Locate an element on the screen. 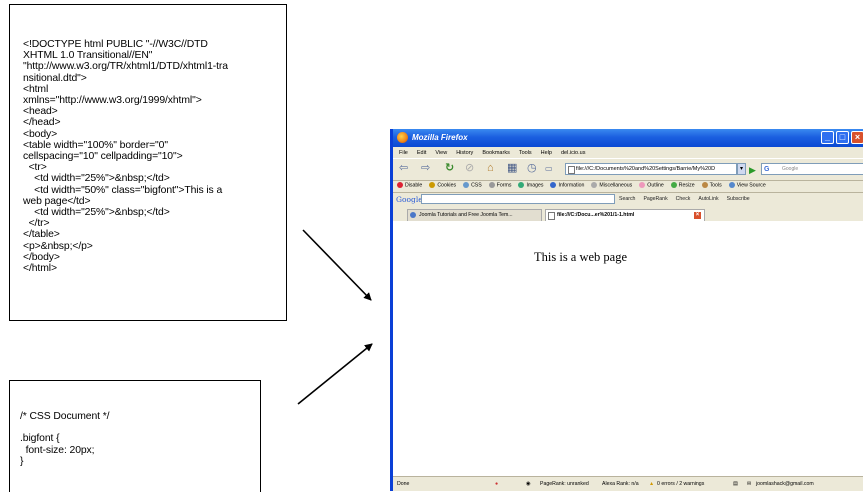 This screenshot has width=863, height=492. url-dropdown-icon: ▾ is located at coordinates (741, 169).